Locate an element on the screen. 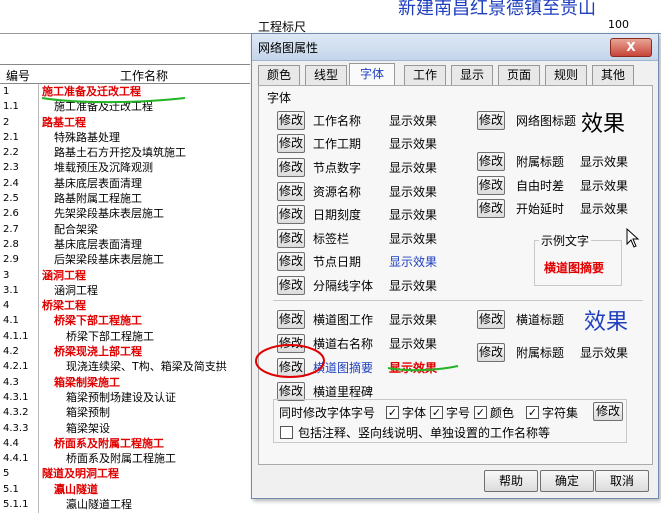  table-row: 1.1 施工准备及迁改工程 is located at coordinates (125, 106).